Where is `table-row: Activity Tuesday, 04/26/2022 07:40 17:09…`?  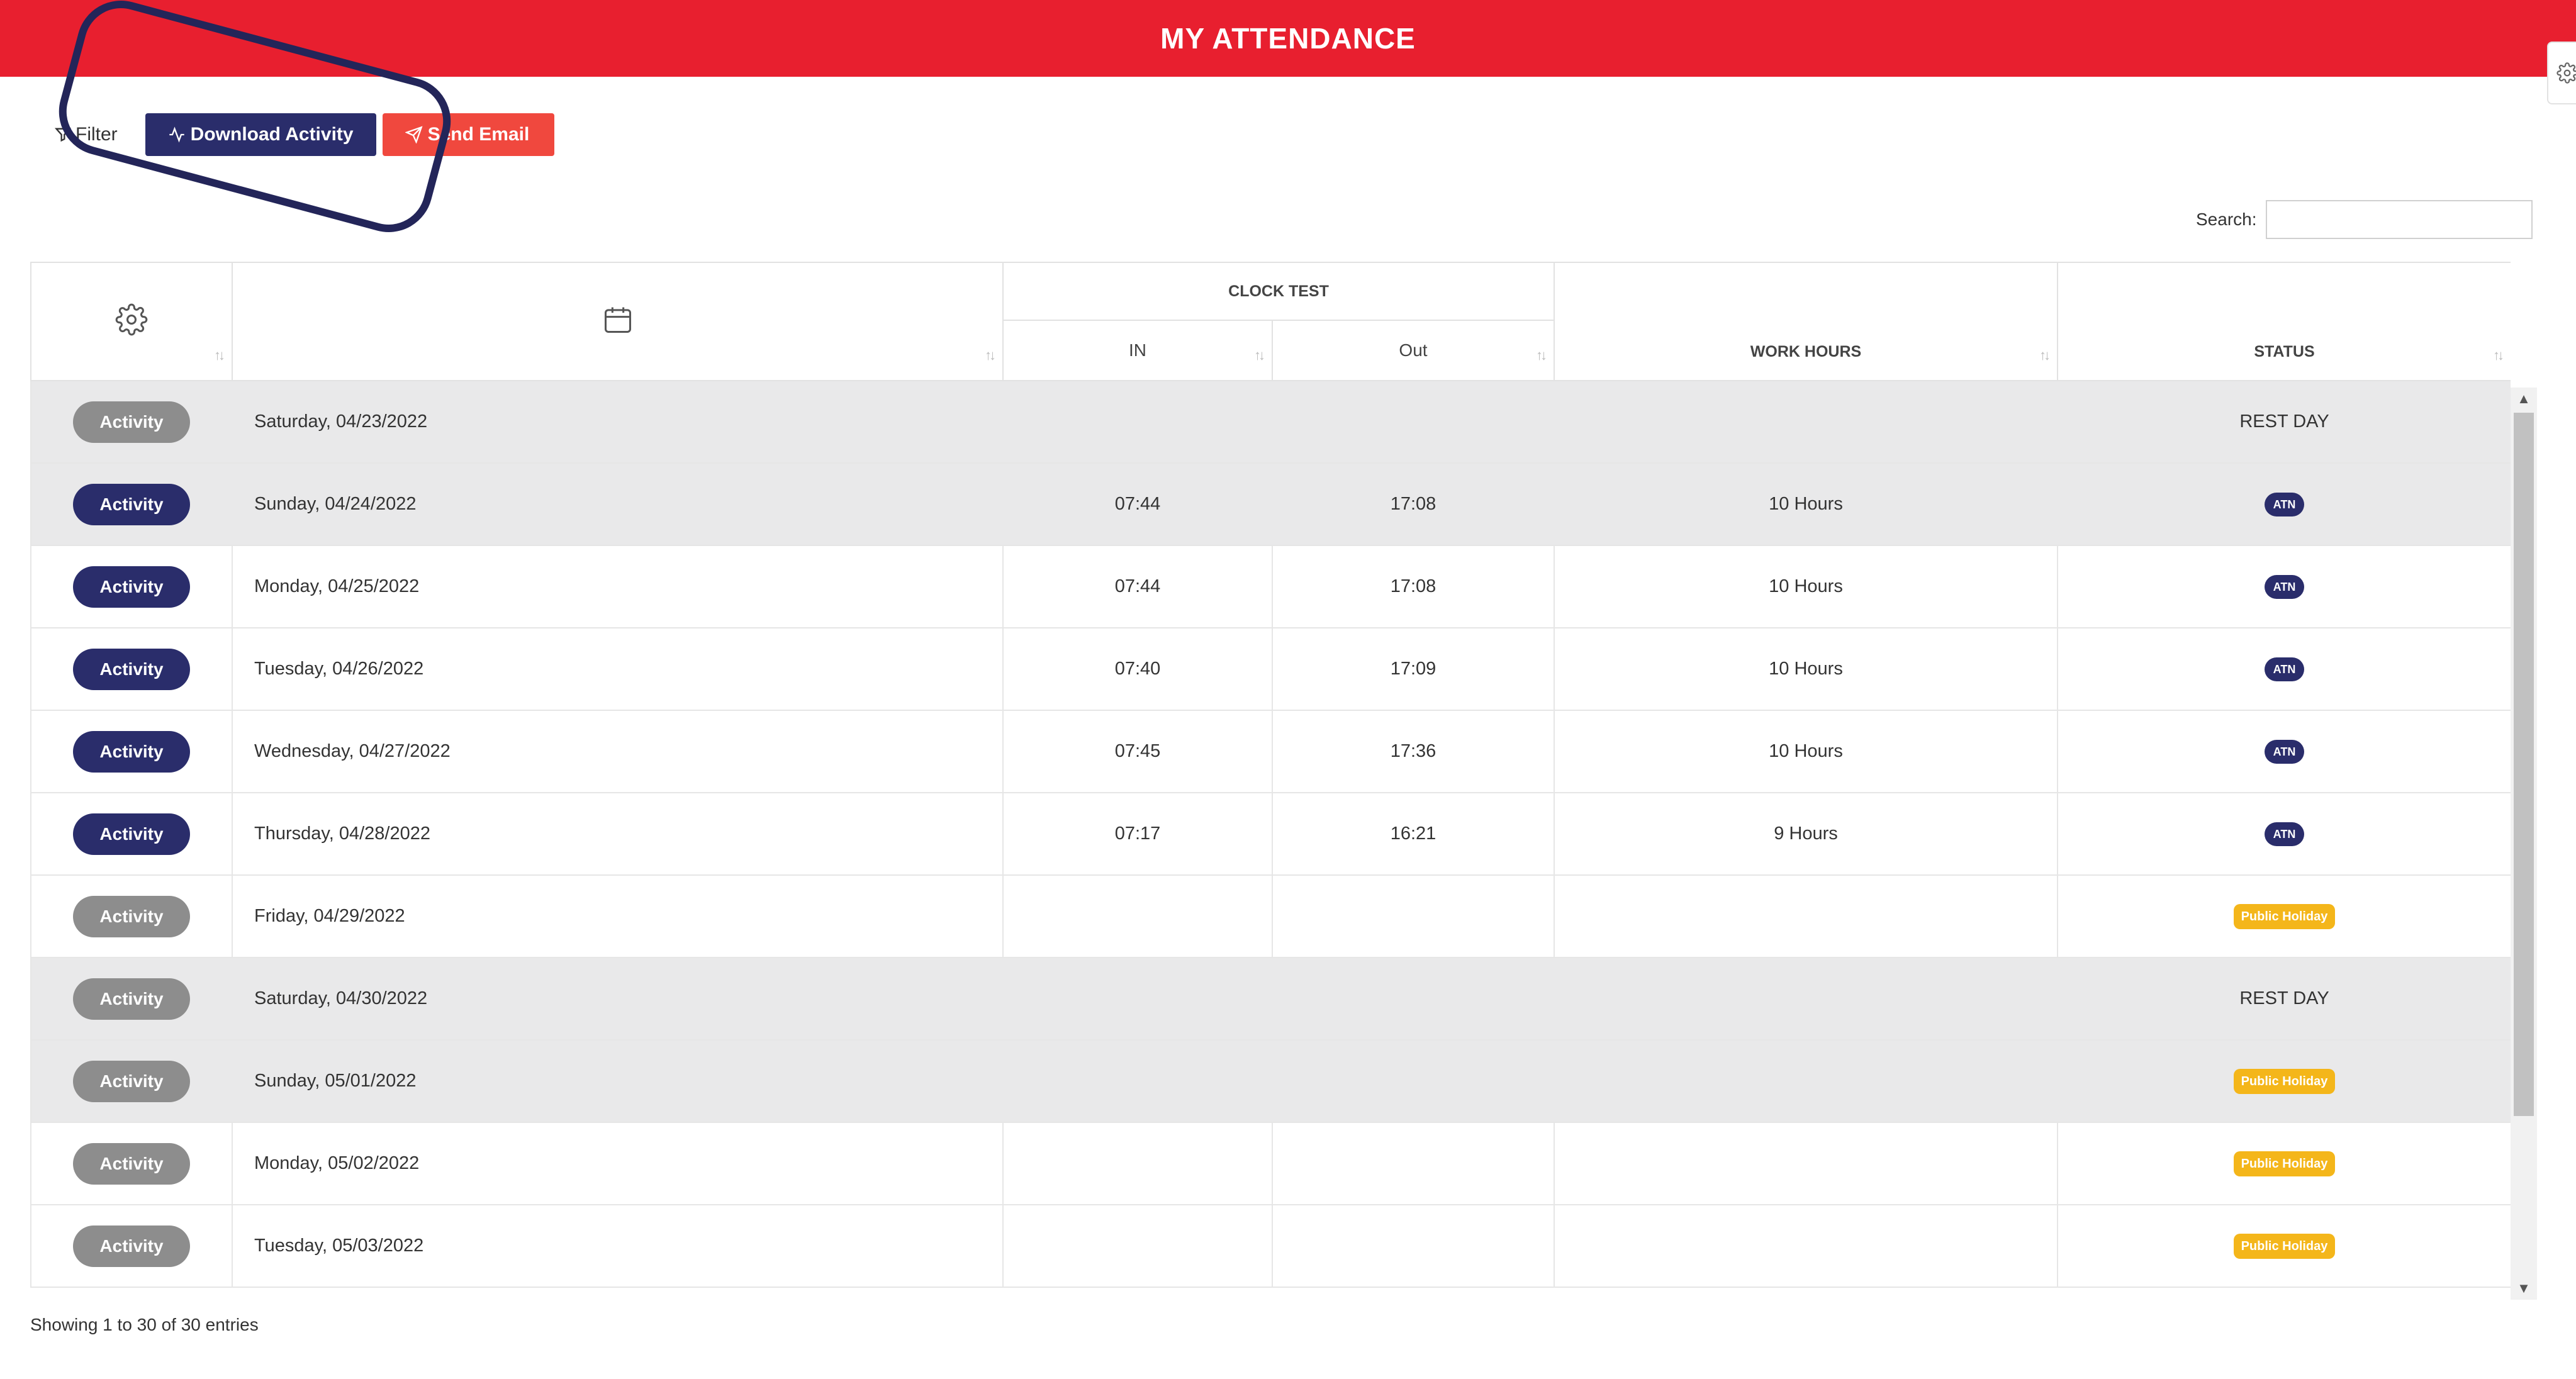 table-row: Activity Tuesday, 04/26/2022 07:40 17:09… is located at coordinates (1270, 669).